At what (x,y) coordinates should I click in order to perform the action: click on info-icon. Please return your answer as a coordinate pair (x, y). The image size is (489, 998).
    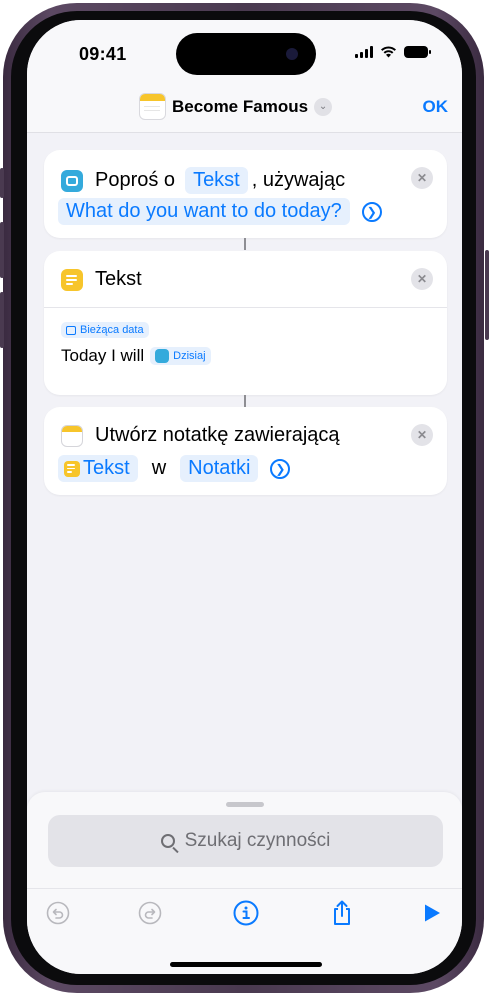
    Looking at the image, I should click on (246, 913).